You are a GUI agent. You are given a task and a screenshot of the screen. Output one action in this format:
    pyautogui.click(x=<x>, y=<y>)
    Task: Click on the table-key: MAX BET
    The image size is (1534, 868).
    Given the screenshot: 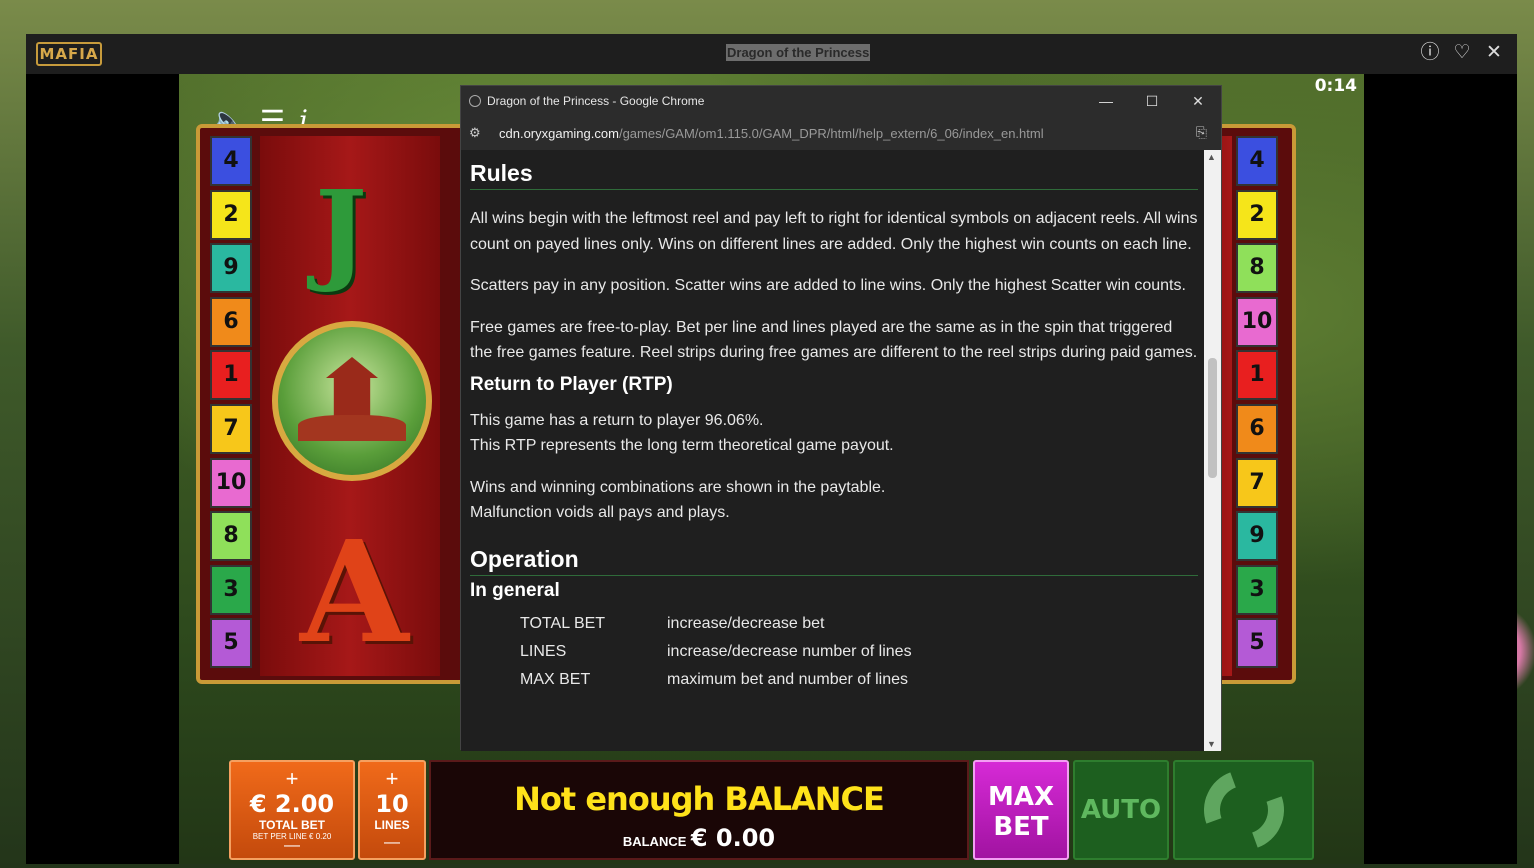 What is the action you would take?
    pyautogui.click(x=555, y=679)
    